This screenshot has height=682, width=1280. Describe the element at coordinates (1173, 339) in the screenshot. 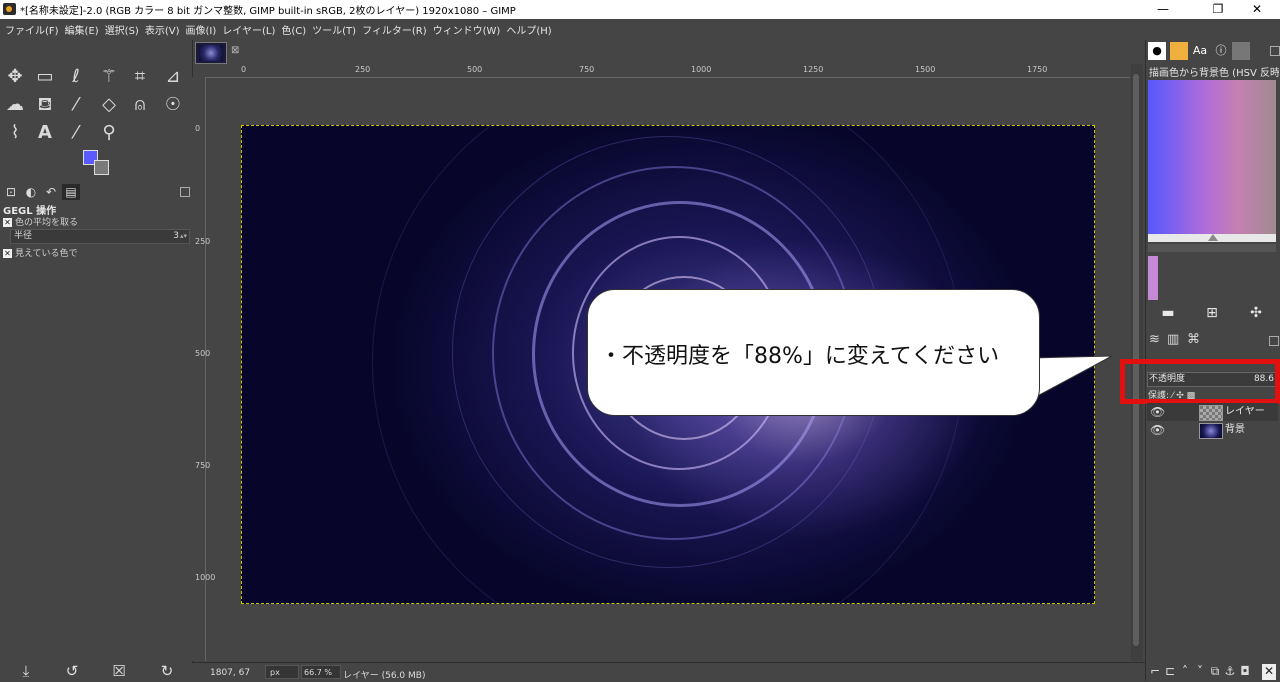

I see `channels-tab-icon: ▥` at that location.